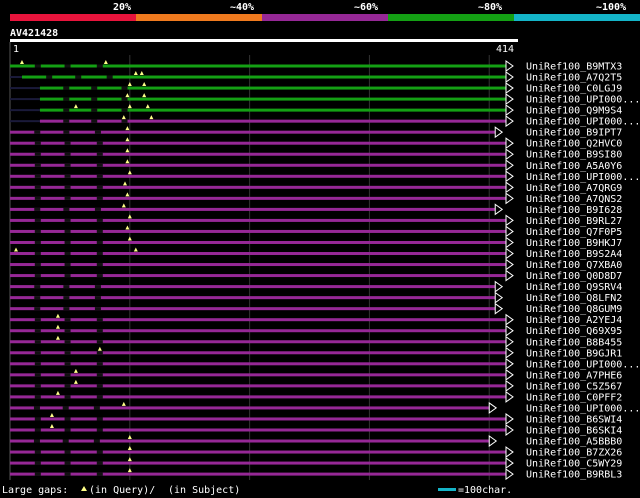 This screenshot has height=498, width=640. Describe the element at coordinates (574, 78) in the screenshot. I see `hit-label: UniRef100_A7Q2T5` at that location.